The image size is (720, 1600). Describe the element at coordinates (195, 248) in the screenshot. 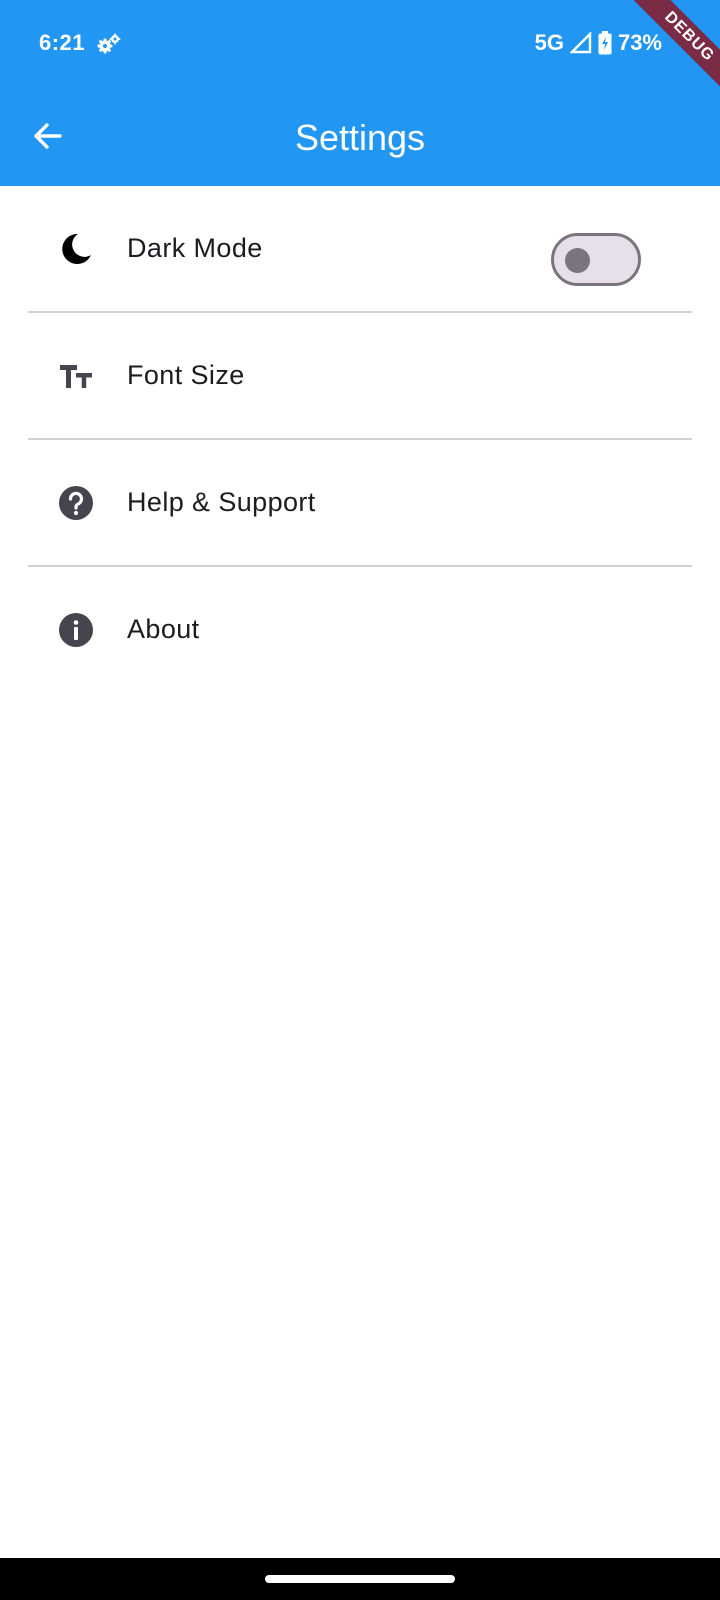

I see `setting-label-dark-mode: Dark Mode` at that location.